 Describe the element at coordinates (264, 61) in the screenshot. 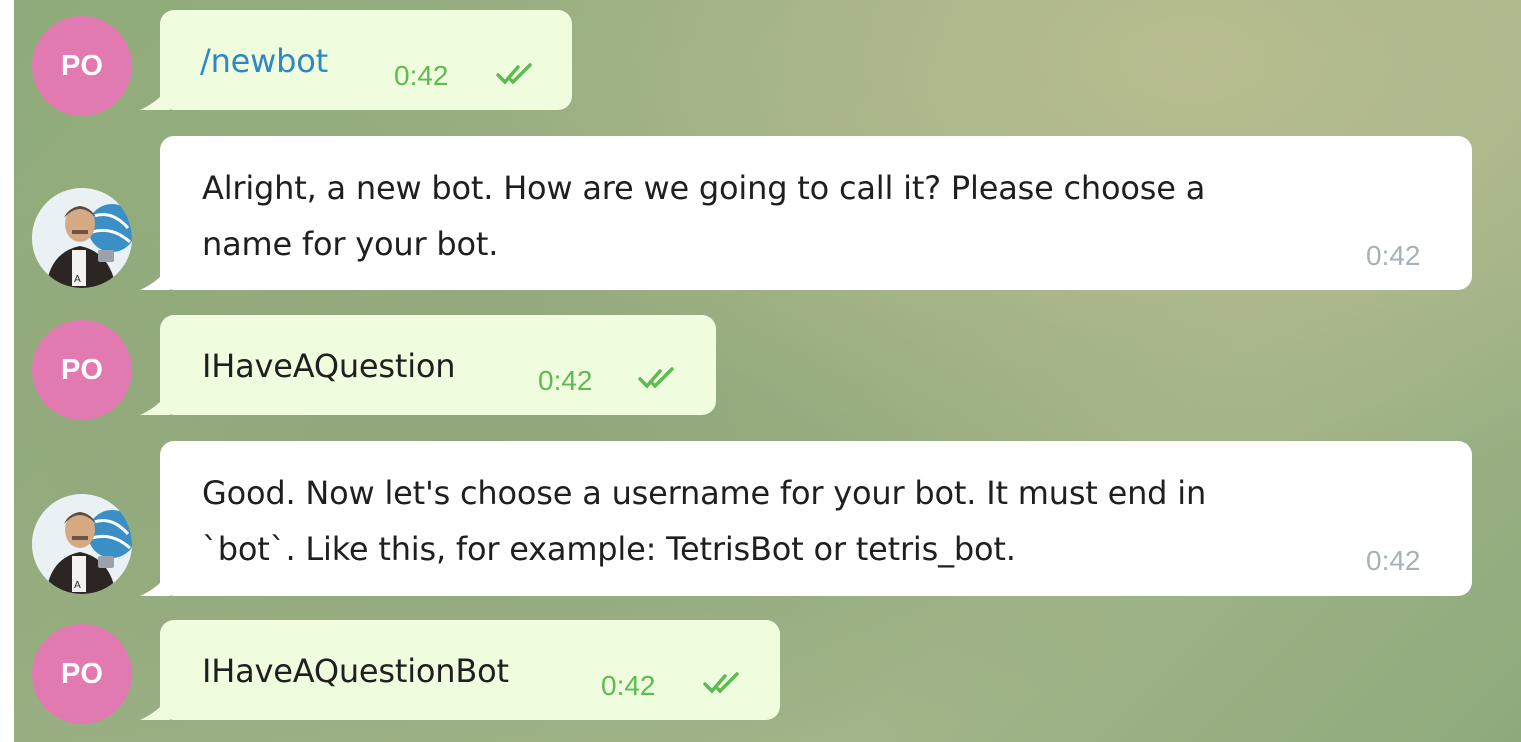

I see `bot-command-link: /newbot` at that location.